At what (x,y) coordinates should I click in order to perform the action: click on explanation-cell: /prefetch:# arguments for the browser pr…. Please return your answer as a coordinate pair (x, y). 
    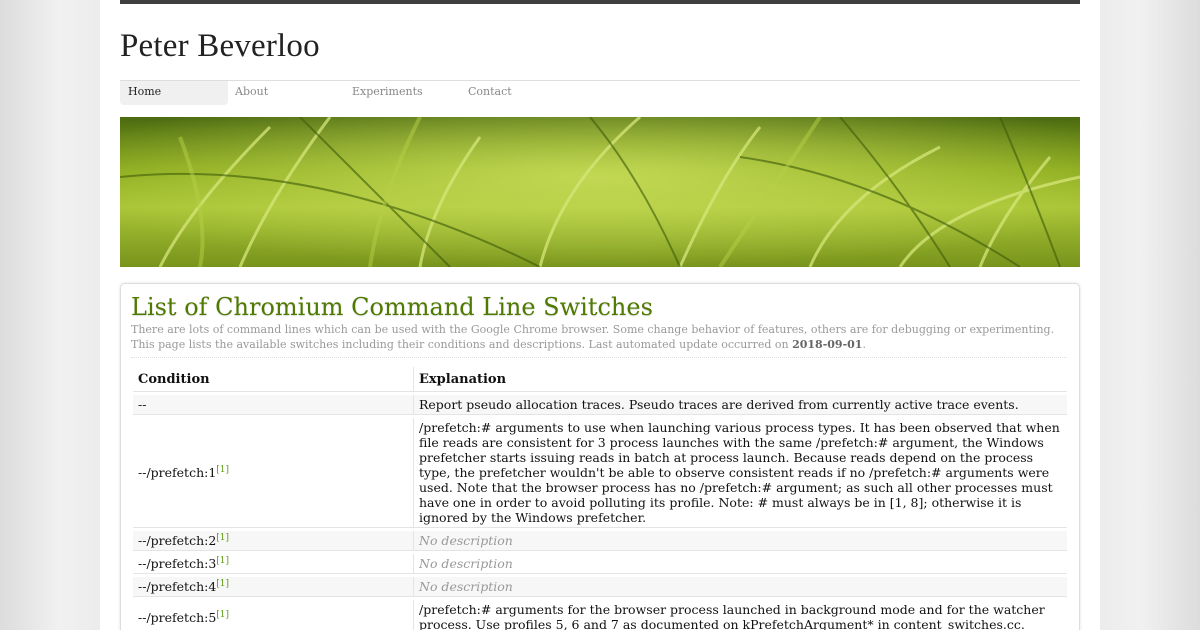
    Looking at the image, I should click on (740, 615).